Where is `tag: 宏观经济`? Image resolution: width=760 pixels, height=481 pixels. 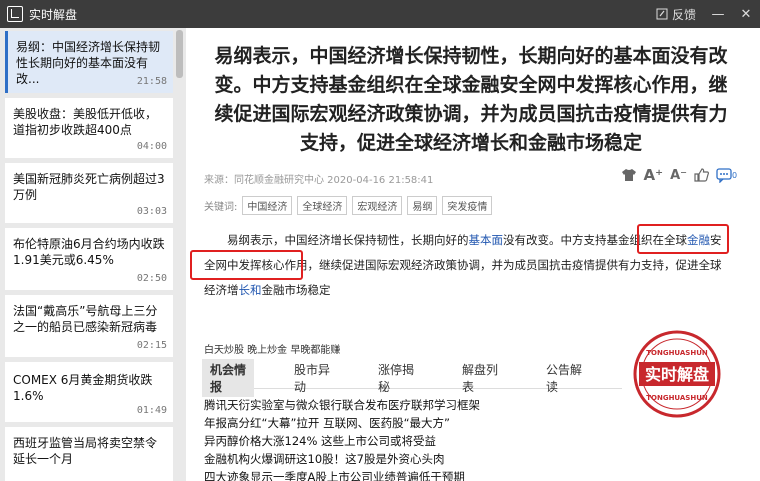 tag: 宏观经济 is located at coordinates (377, 205).